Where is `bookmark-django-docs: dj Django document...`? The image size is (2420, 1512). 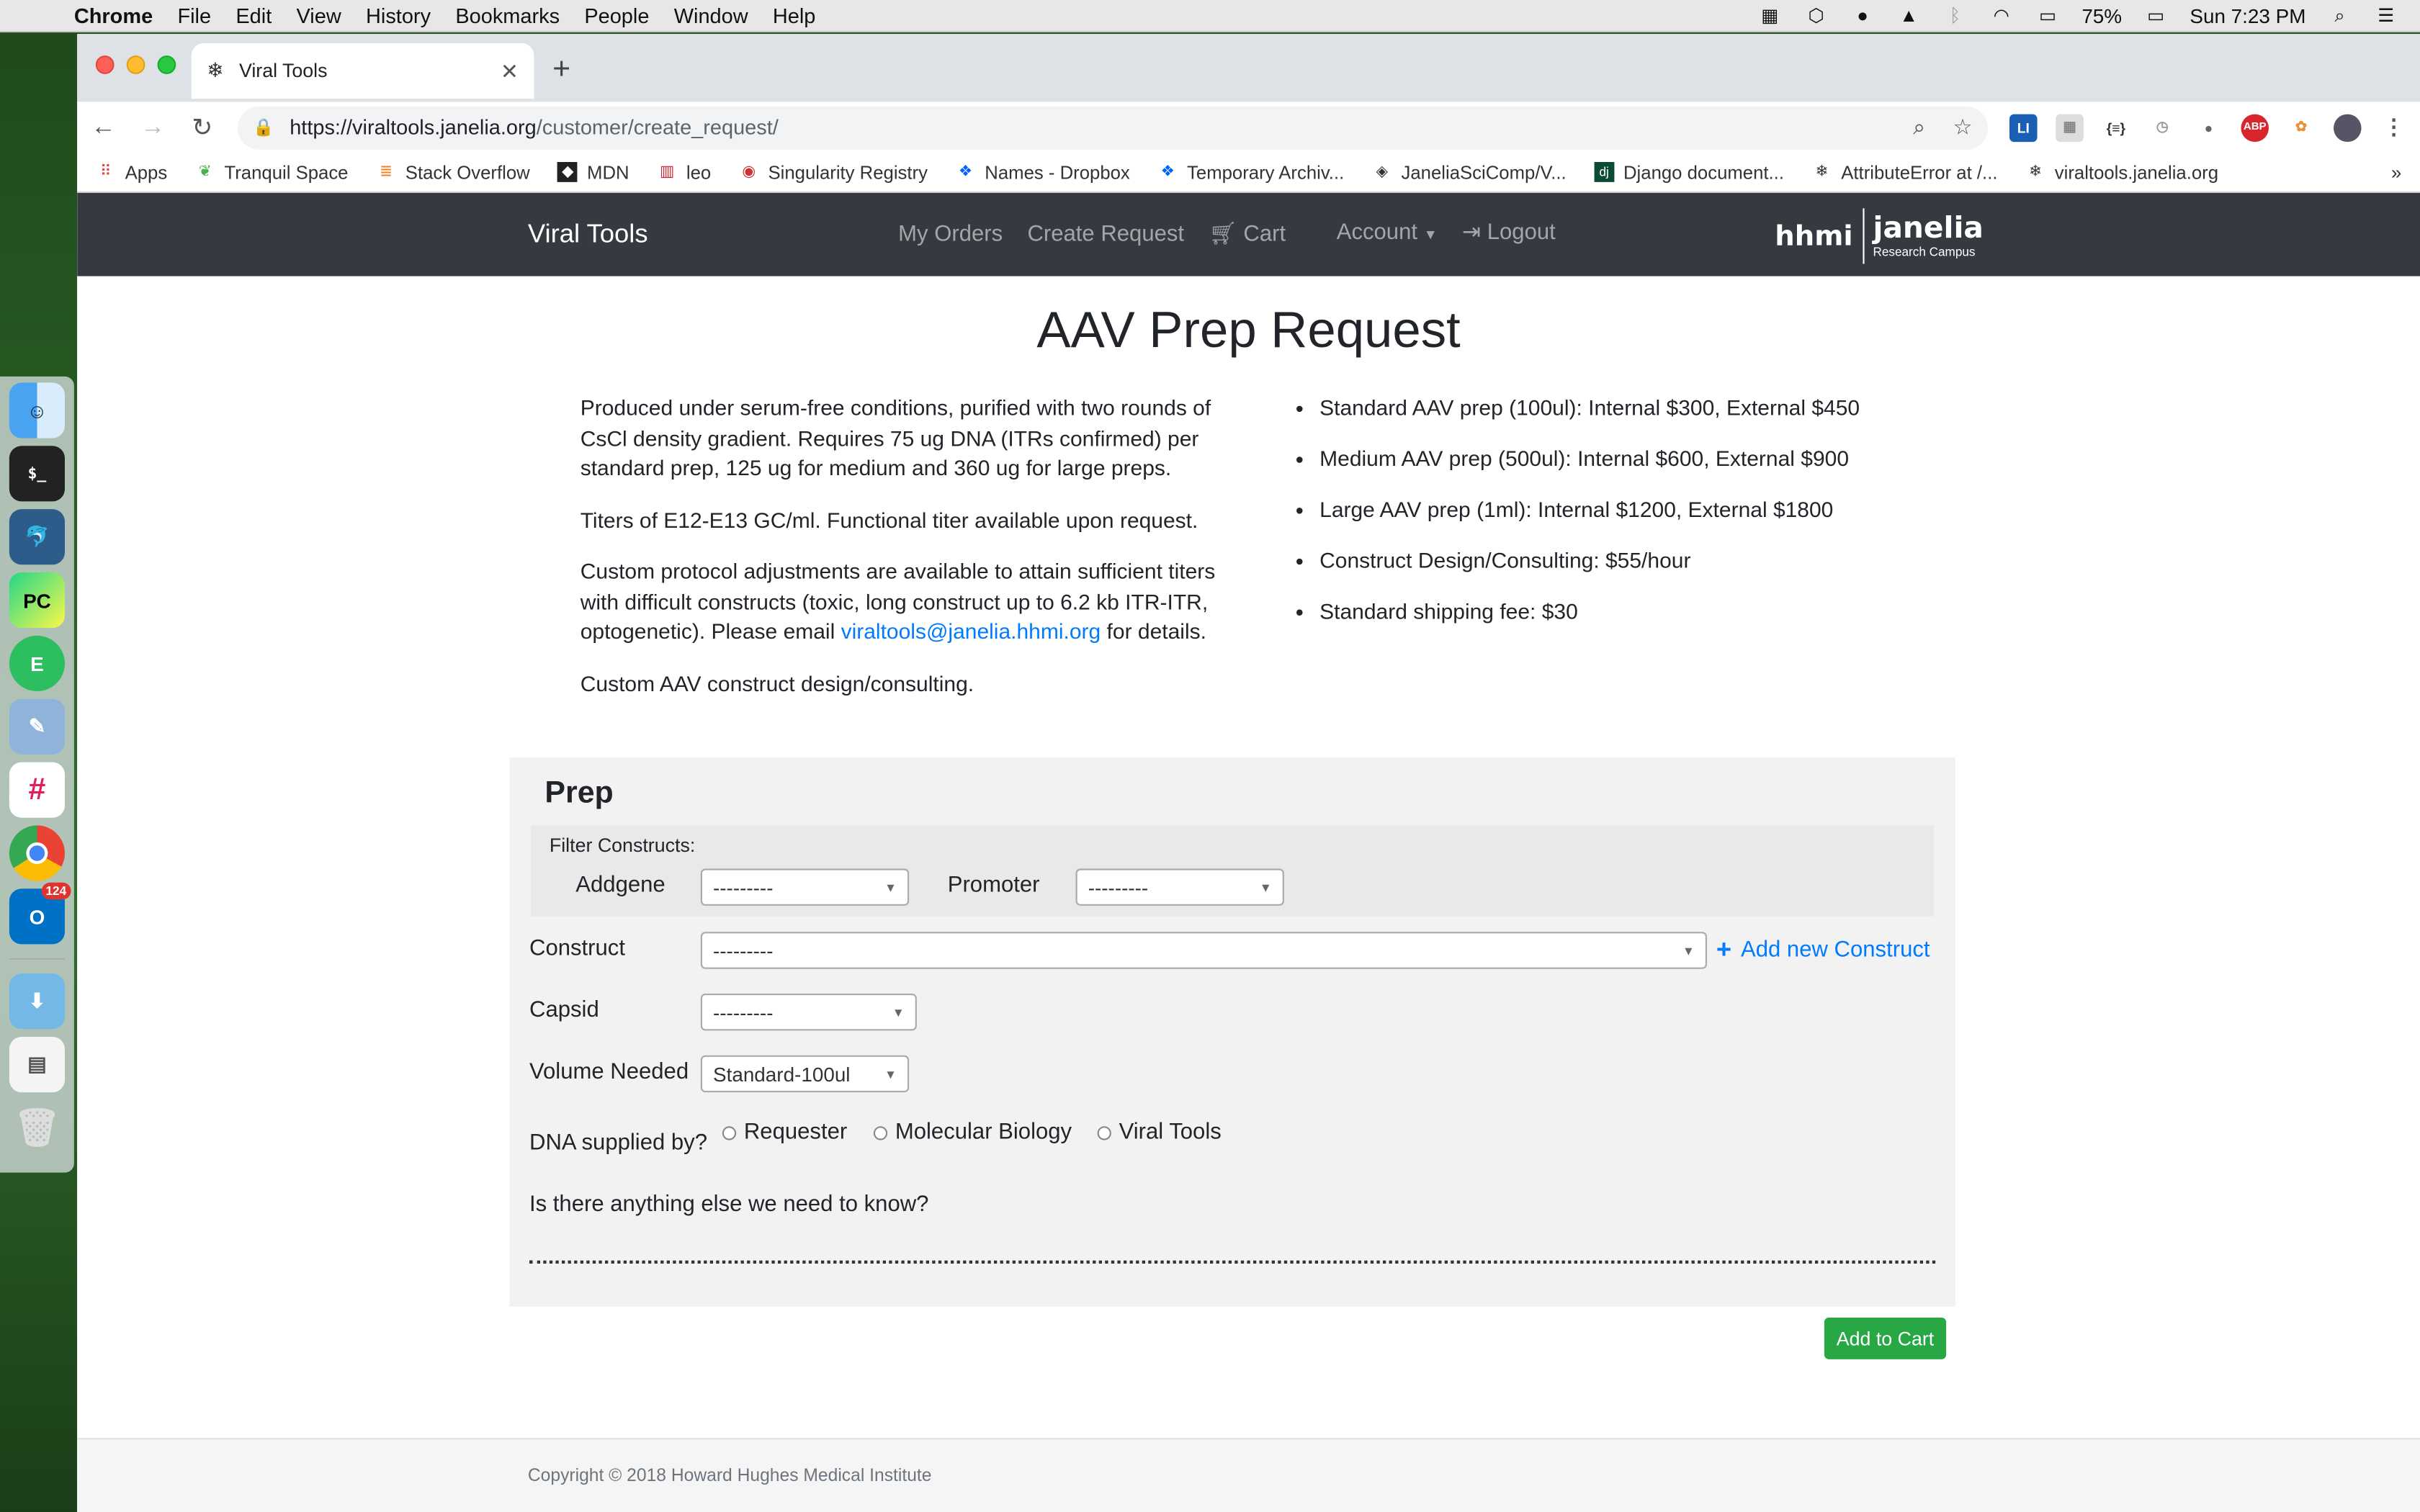
bookmark-django-docs: dj Django document... is located at coordinates (1689, 172).